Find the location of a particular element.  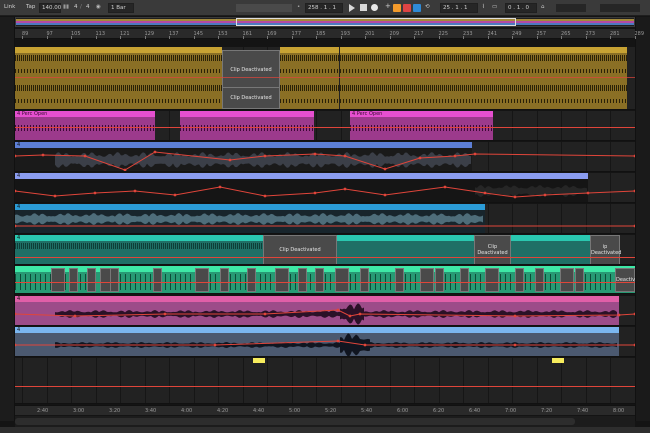

record-icon is located at coordinates (374, 7).